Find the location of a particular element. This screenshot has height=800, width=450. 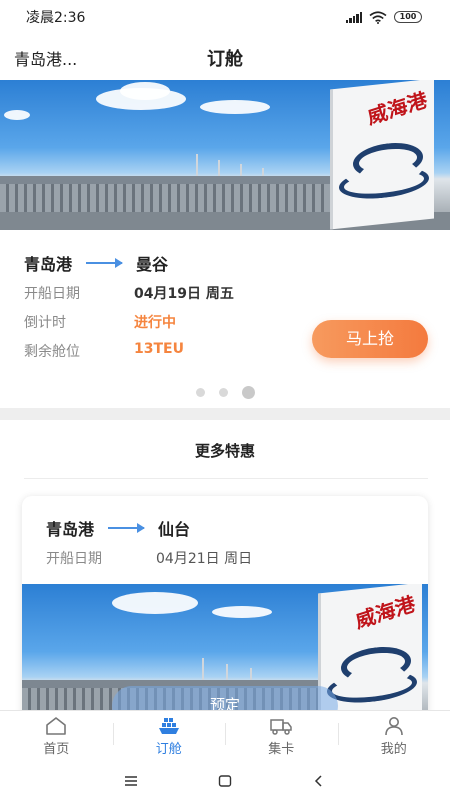

destination-port: 仙台 is located at coordinates (174, 529).